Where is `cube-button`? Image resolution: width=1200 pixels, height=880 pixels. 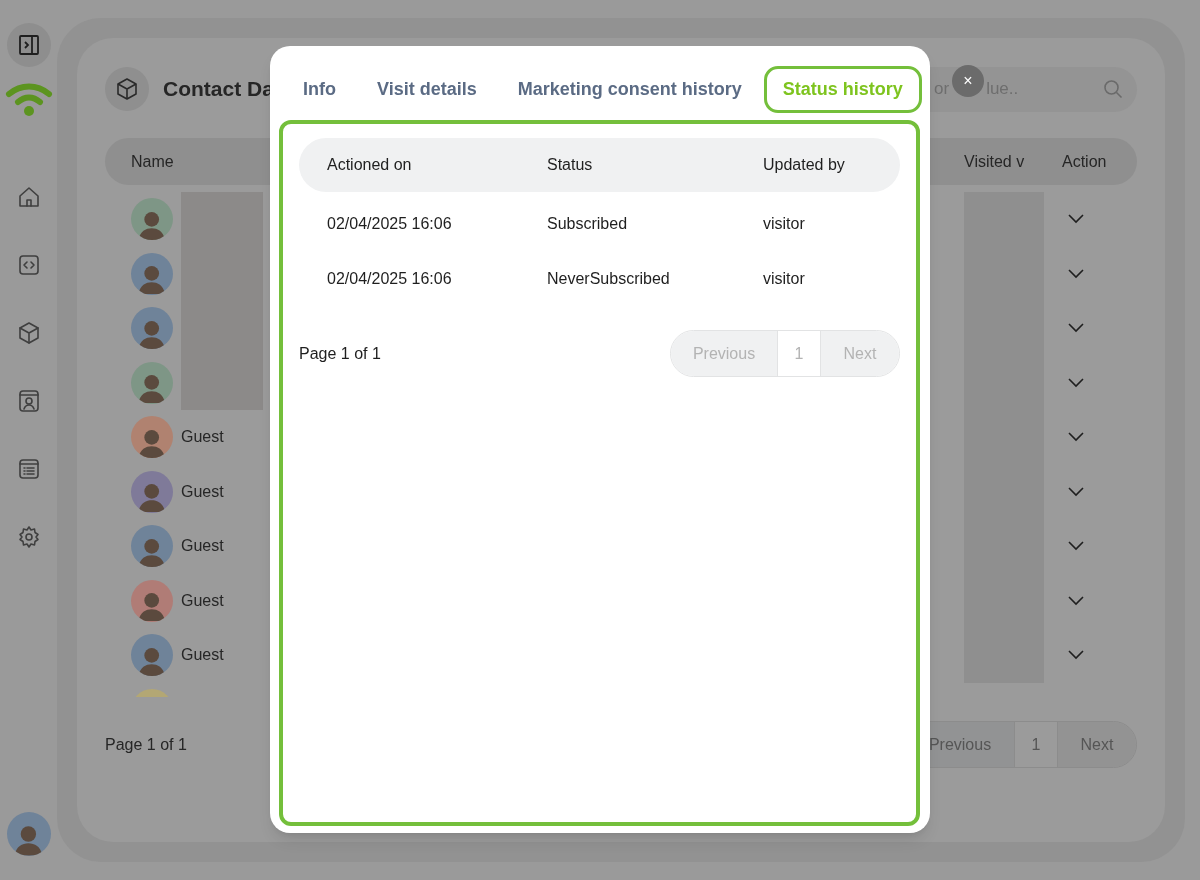
cube-button is located at coordinates (127, 89).